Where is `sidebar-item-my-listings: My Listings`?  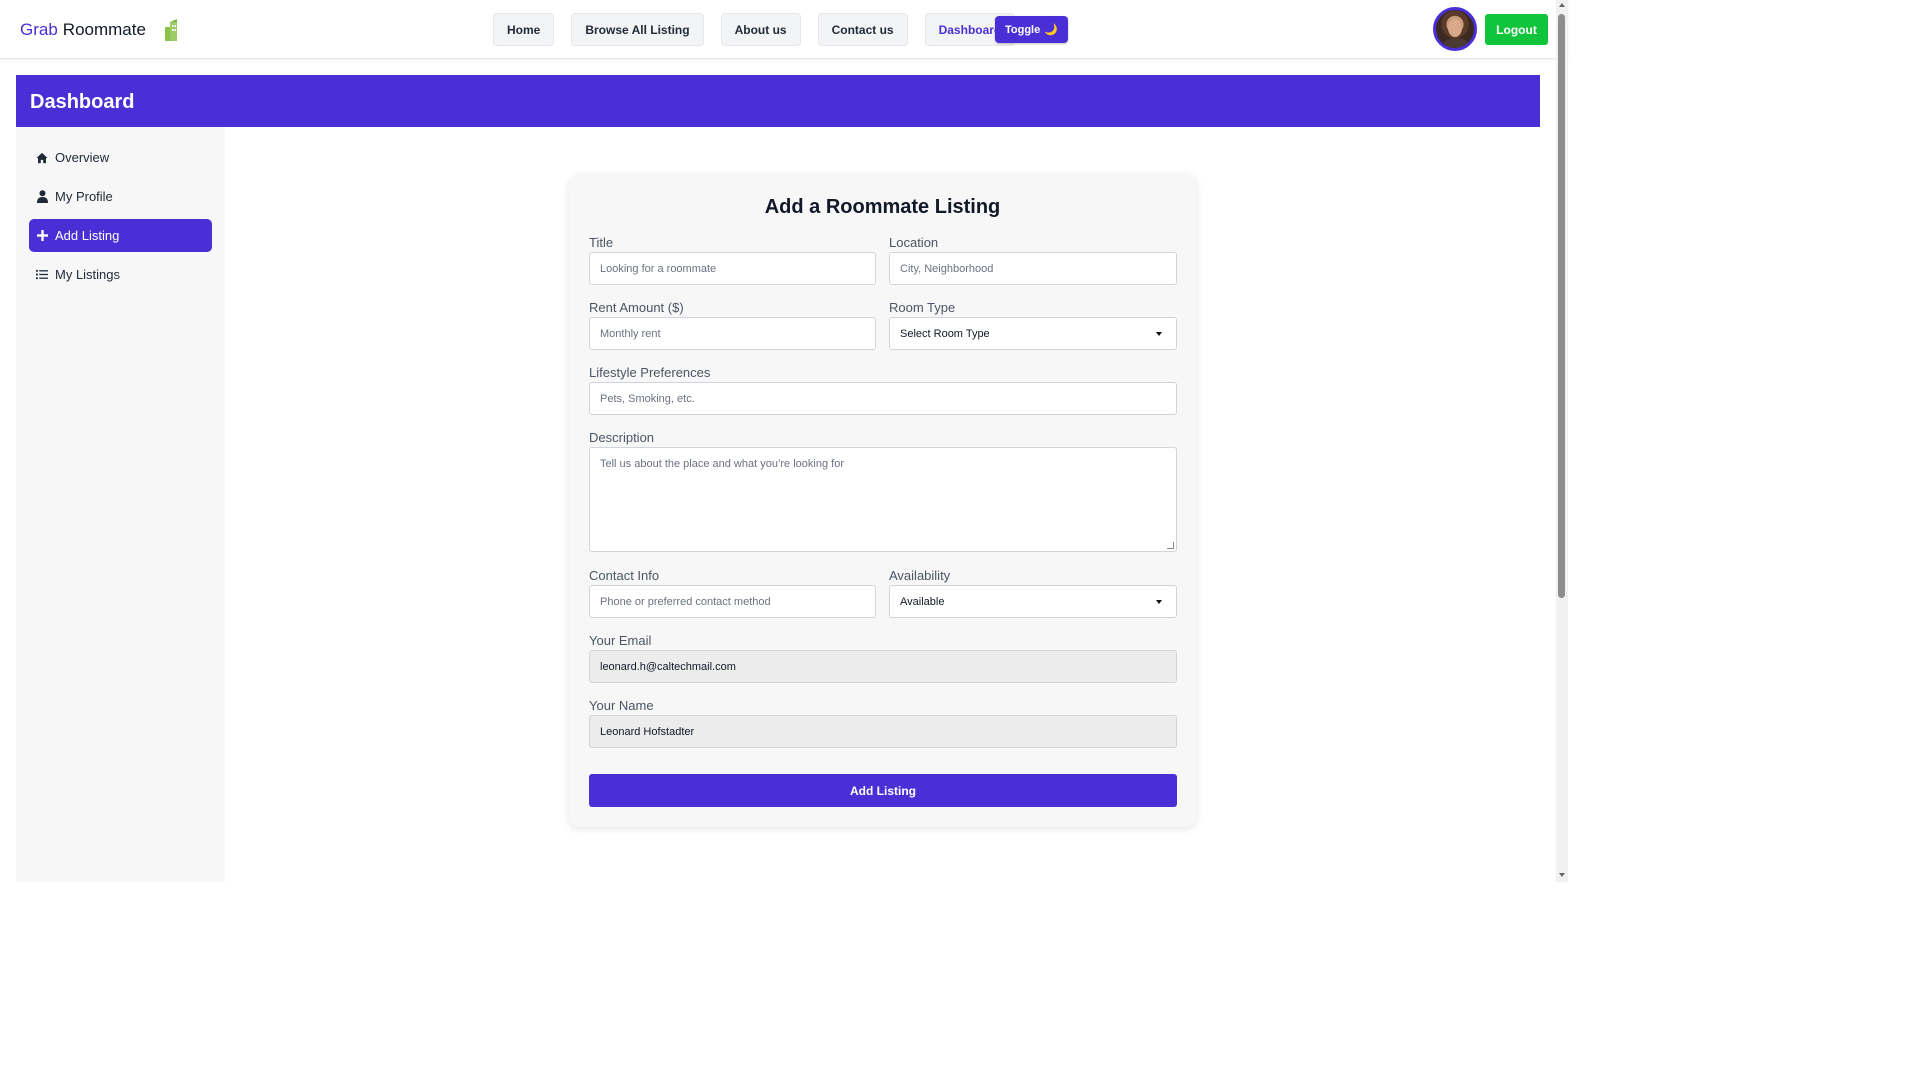 sidebar-item-my-listings: My Listings is located at coordinates (120, 274).